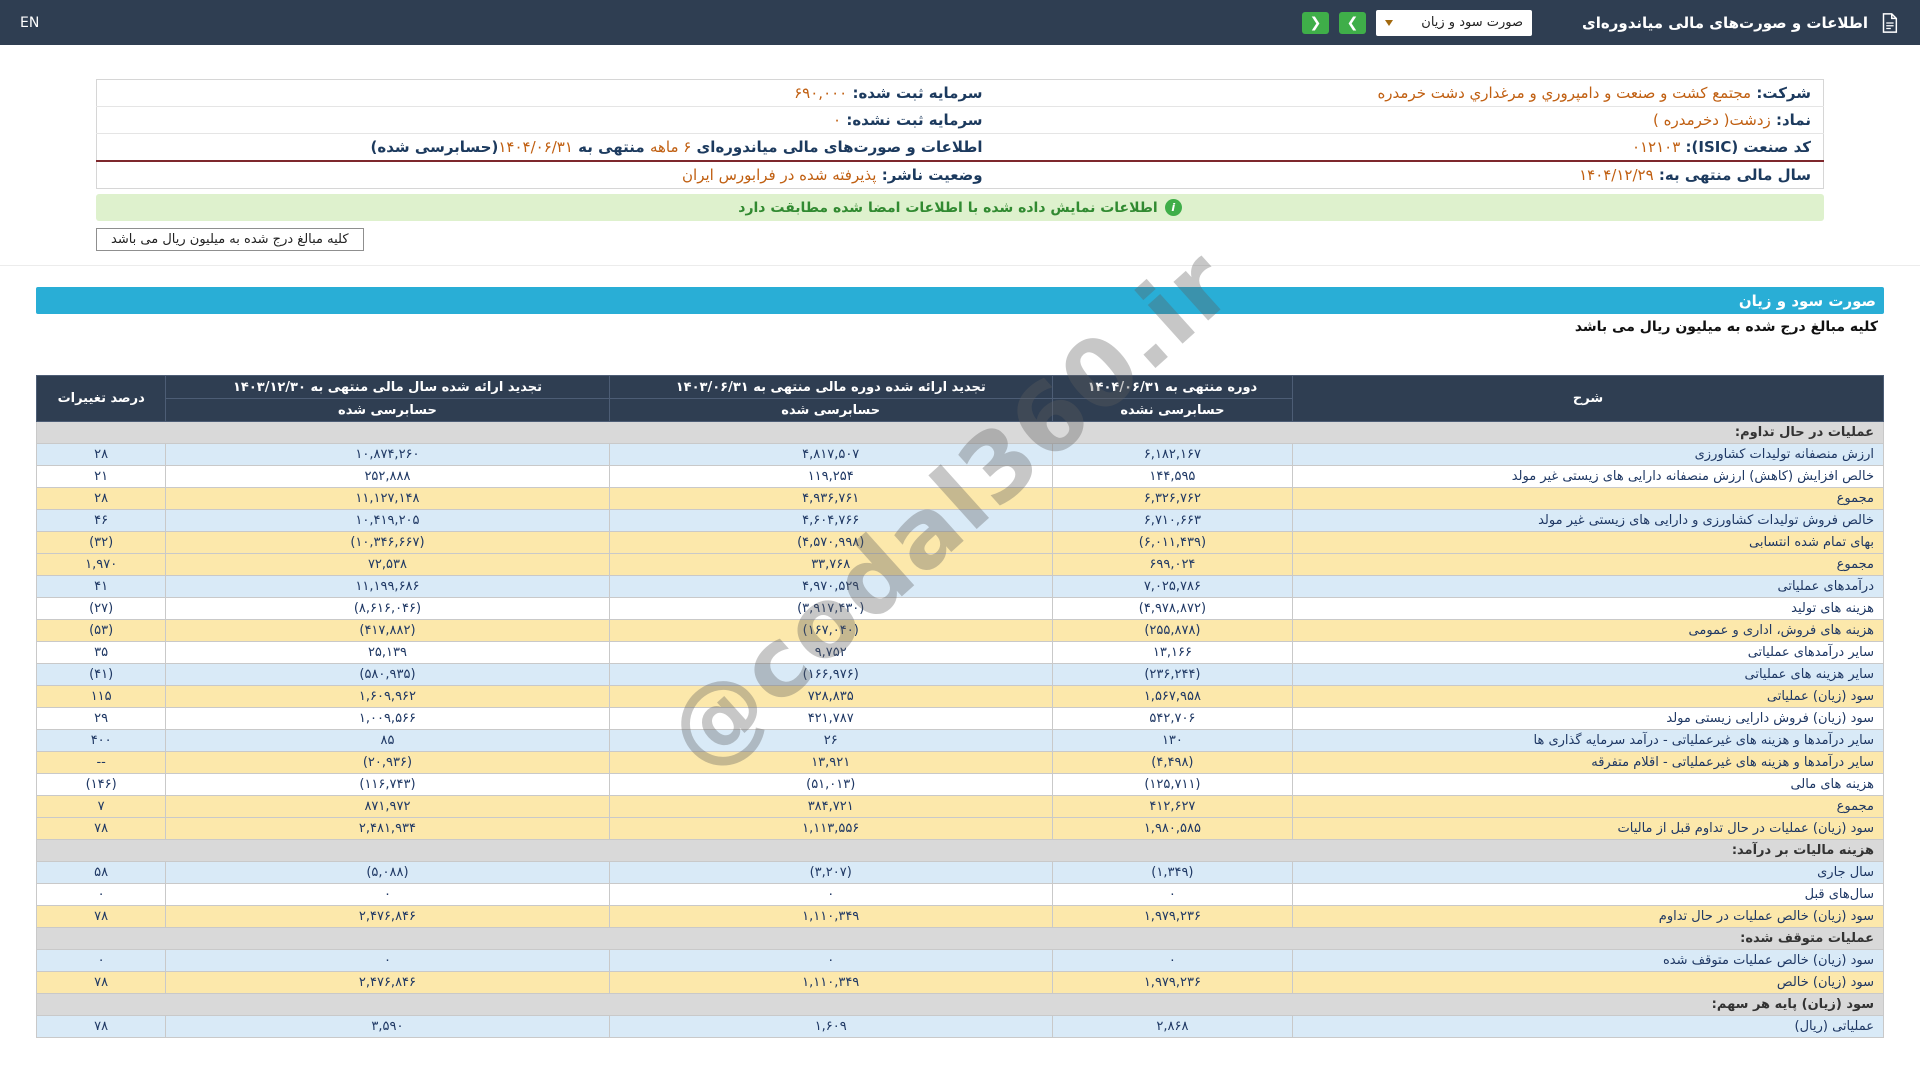 Image resolution: width=1920 pixels, height=1080 pixels. I want to click on pct-change-value: ۰, so click(101, 960).